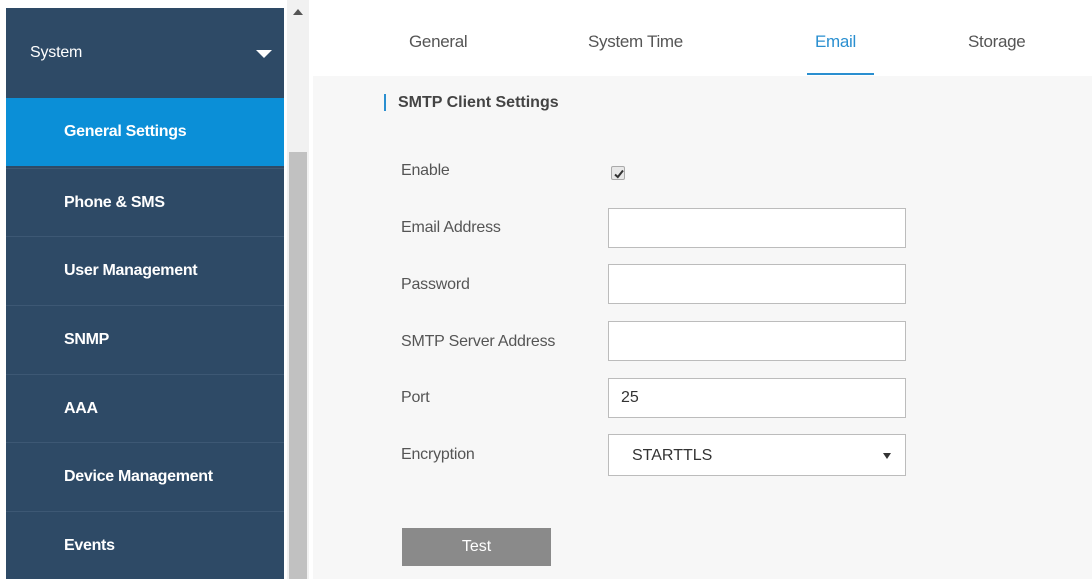 Image resolution: width=1092 pixels, height=579 pixels. What do you see at coordinates (757, 455) in the screenshot?
I see `encryption-select: STARTTLS` at bounding box center [757, 455].